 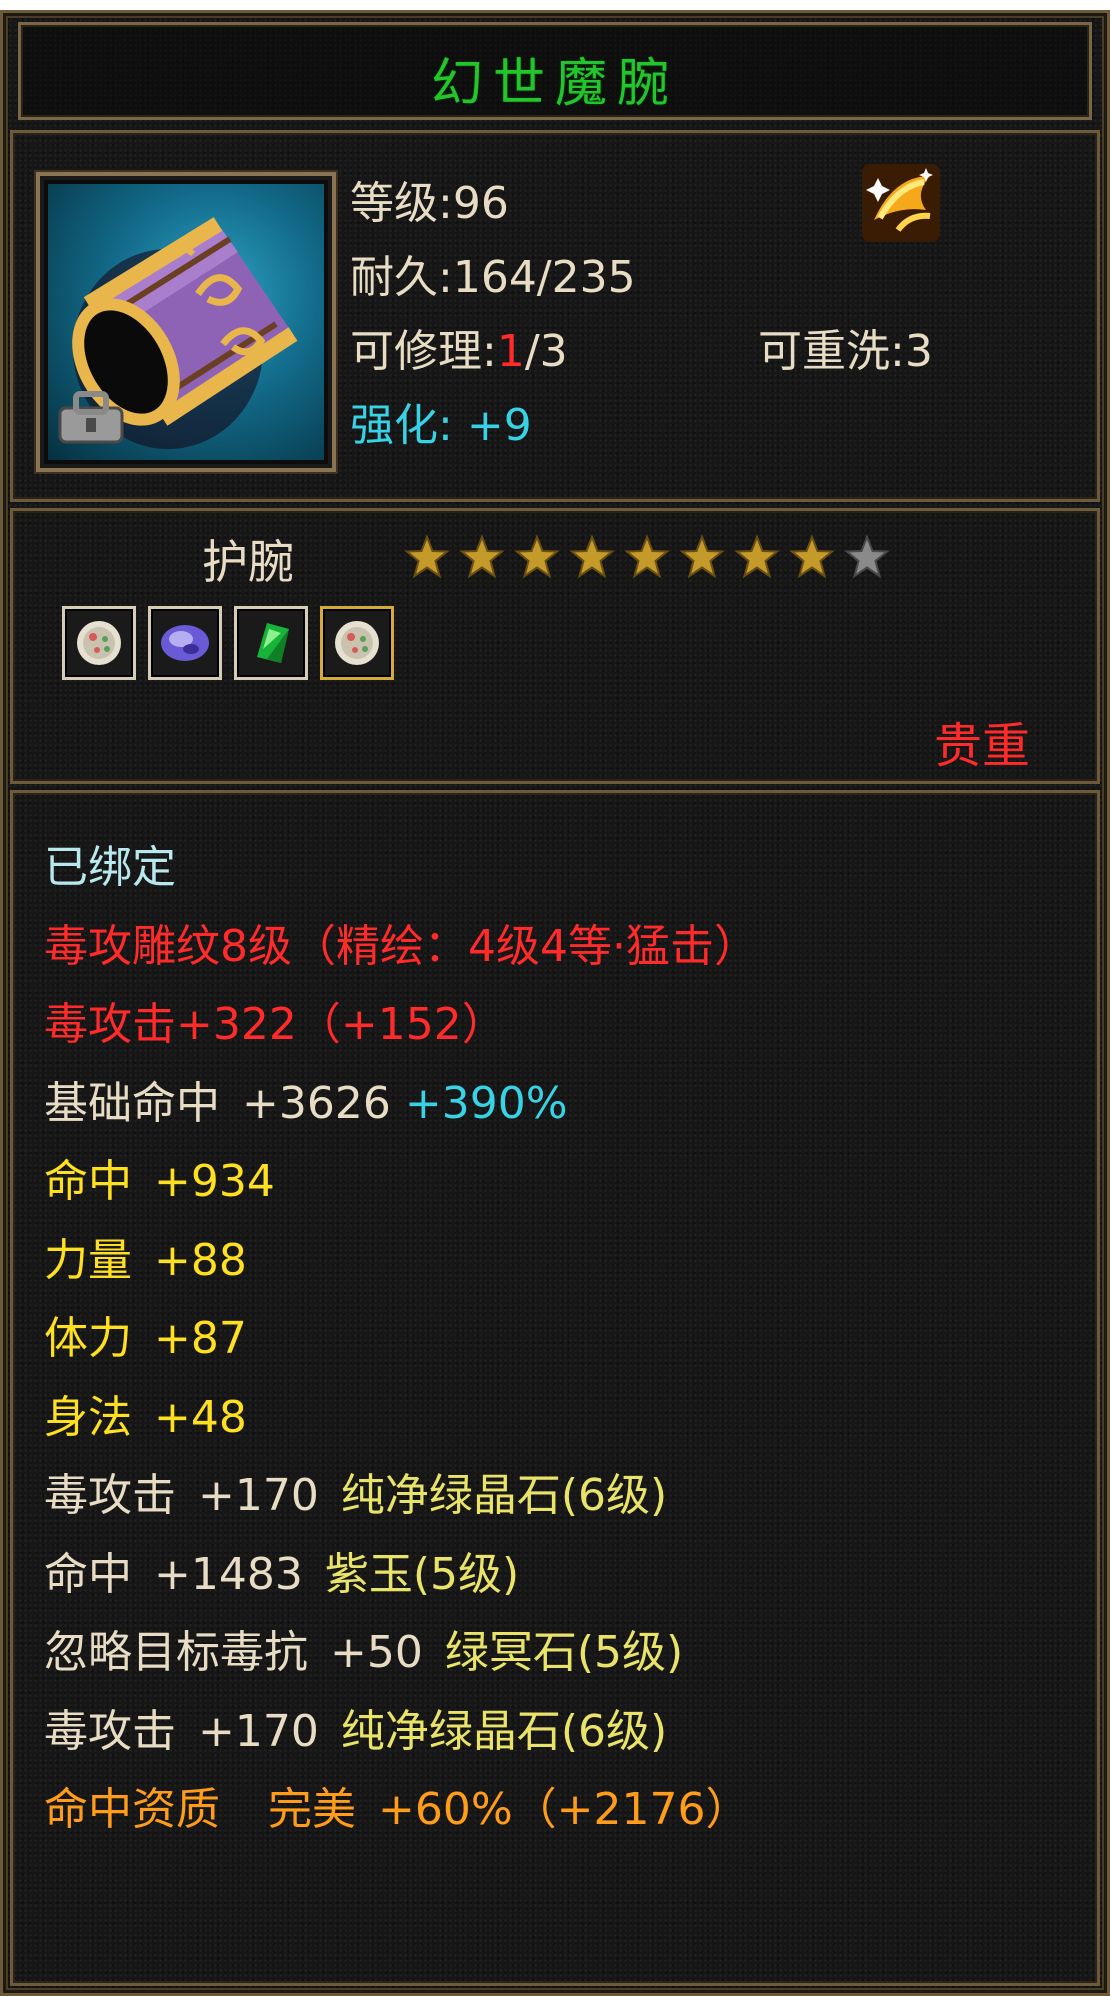 What do you see at coordinates (132, 1809) in the screenshot?
I see `aptitude-label: 命中资质` at bounding box center [132, 1809].